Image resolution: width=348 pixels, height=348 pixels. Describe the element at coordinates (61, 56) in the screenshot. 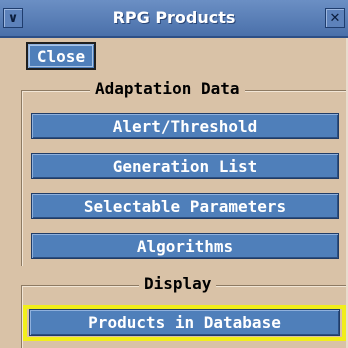

I see `close-button: Close` at that location.